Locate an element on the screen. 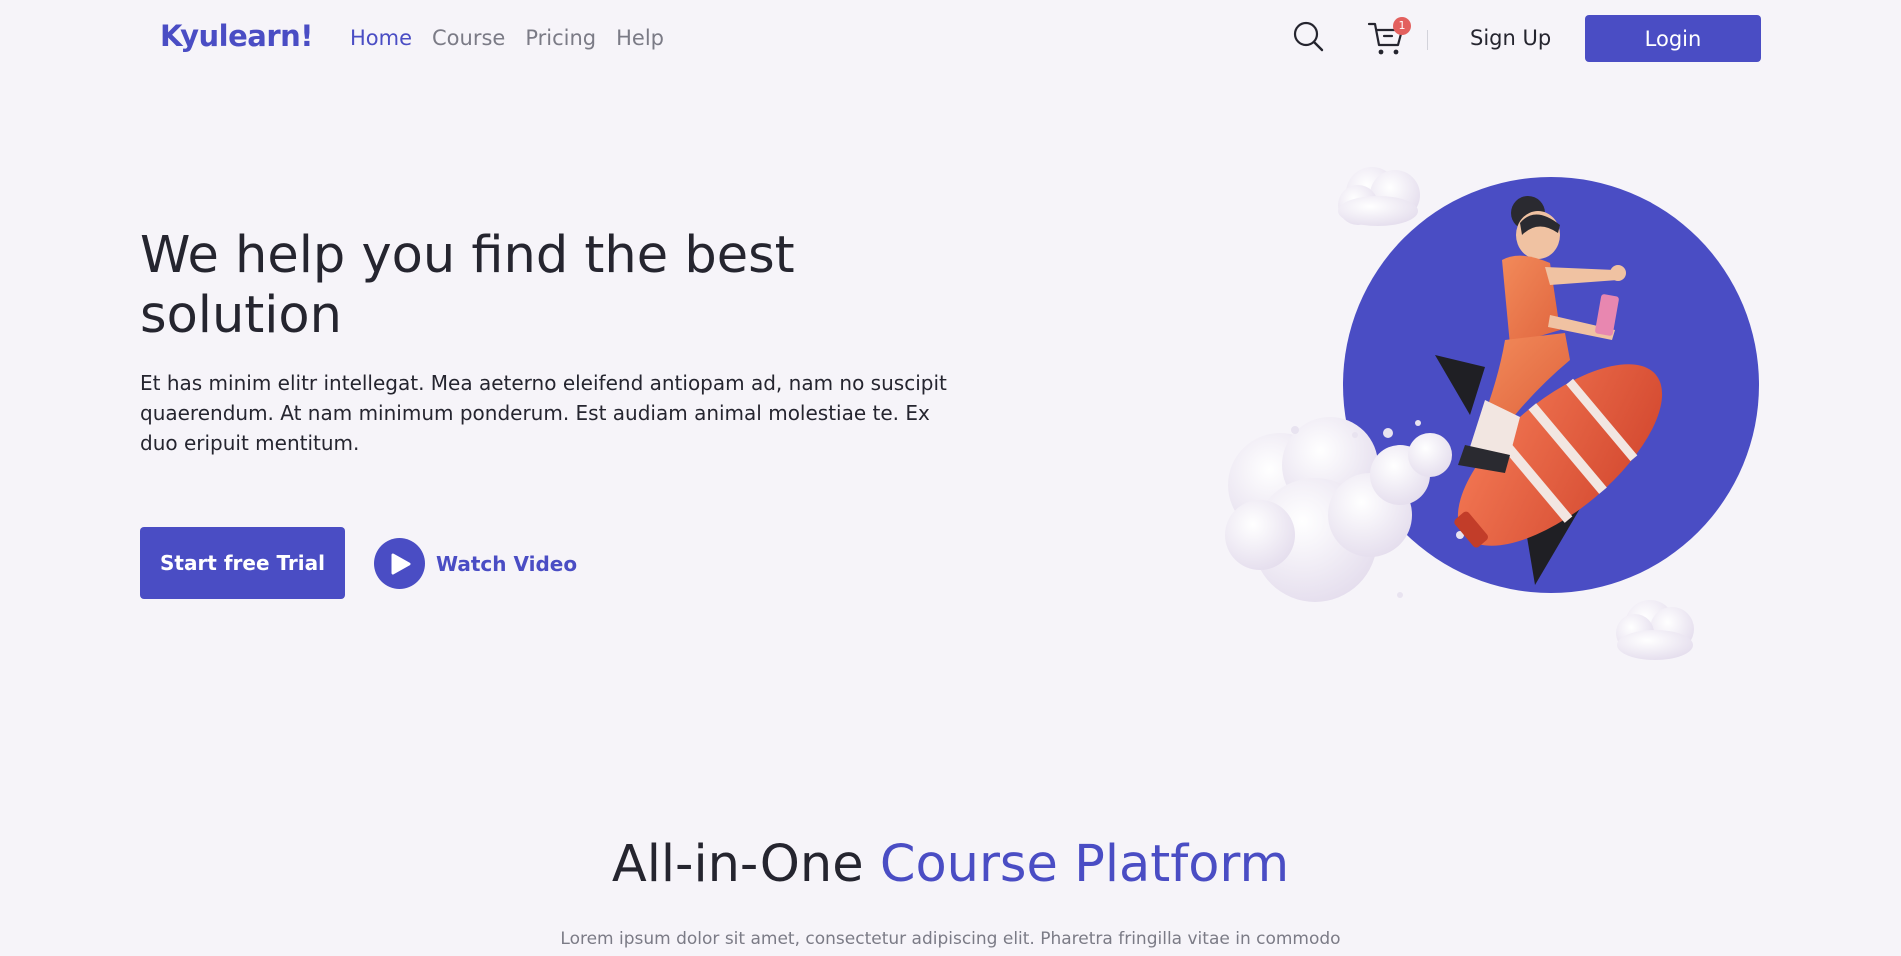  watch-video-button: Watch Video is located at coordinates (475, 563).